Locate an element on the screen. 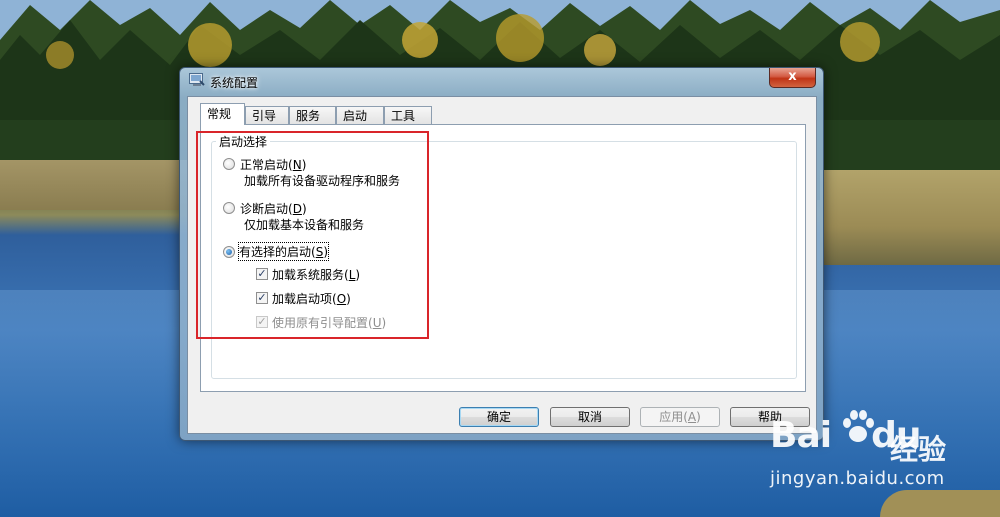  baidu-jingyan-watermark: Bai du 经验 jingyan.baidu.com is located at coordinates (882, 455).